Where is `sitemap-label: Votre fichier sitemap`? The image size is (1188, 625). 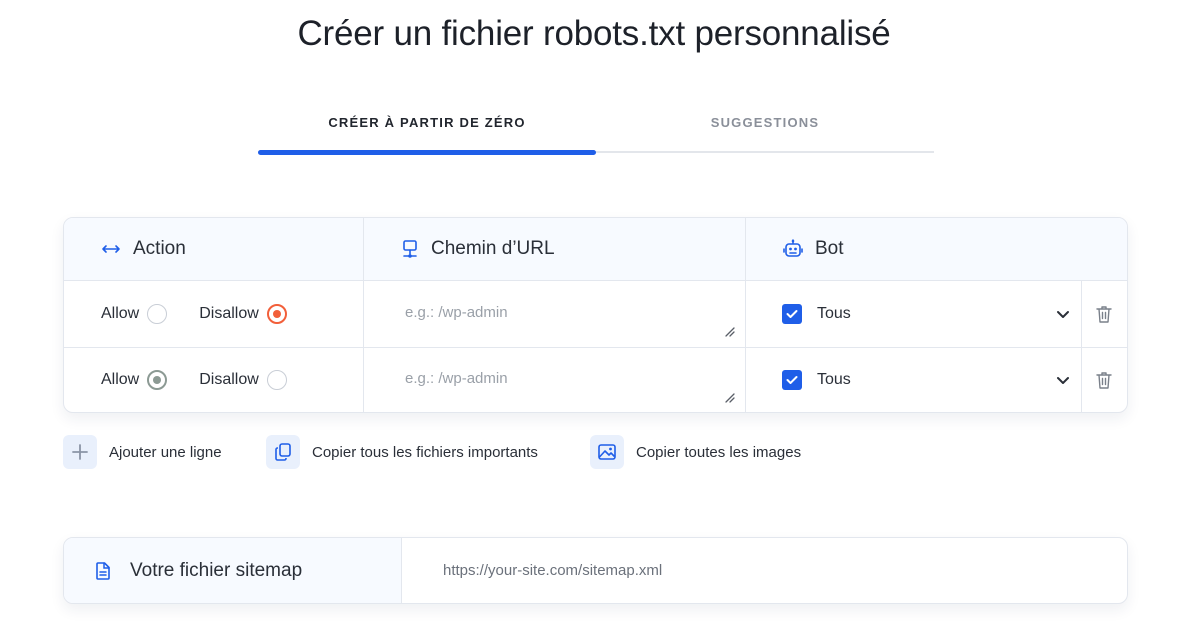 sitemap-label: Votre fichier sitemap is located at coordinates (216, 570).